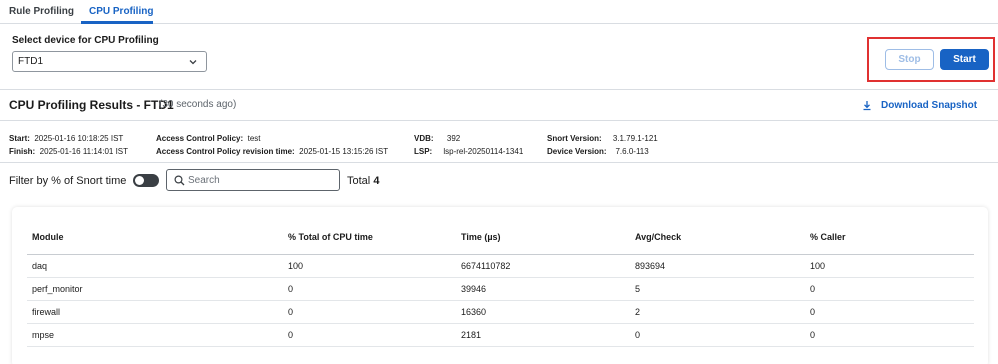 The image size is (998, 364). I want to click on total-count: Total 4, so click(363, 181).